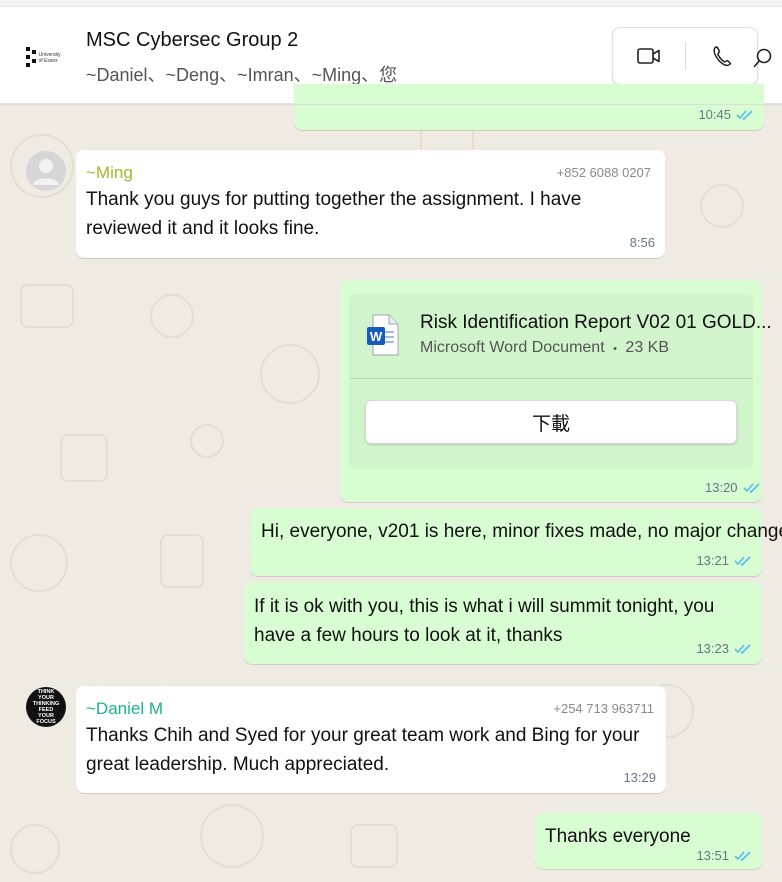 The image size is (782, 882). I want to click on sender-name: ~Daniel M, so click(124, 709).